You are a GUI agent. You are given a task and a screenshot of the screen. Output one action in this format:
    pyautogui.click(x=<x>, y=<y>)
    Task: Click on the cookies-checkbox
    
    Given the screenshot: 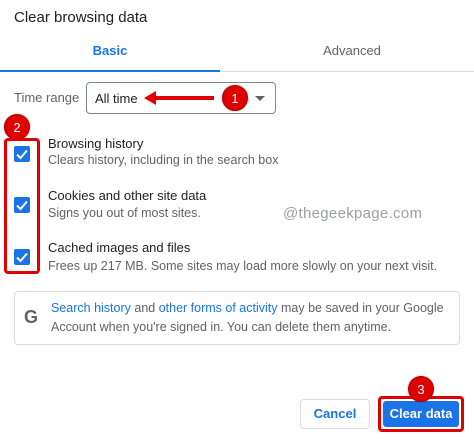 What is the action you would take?
    pyautogui.click(x=22, y=205)
    